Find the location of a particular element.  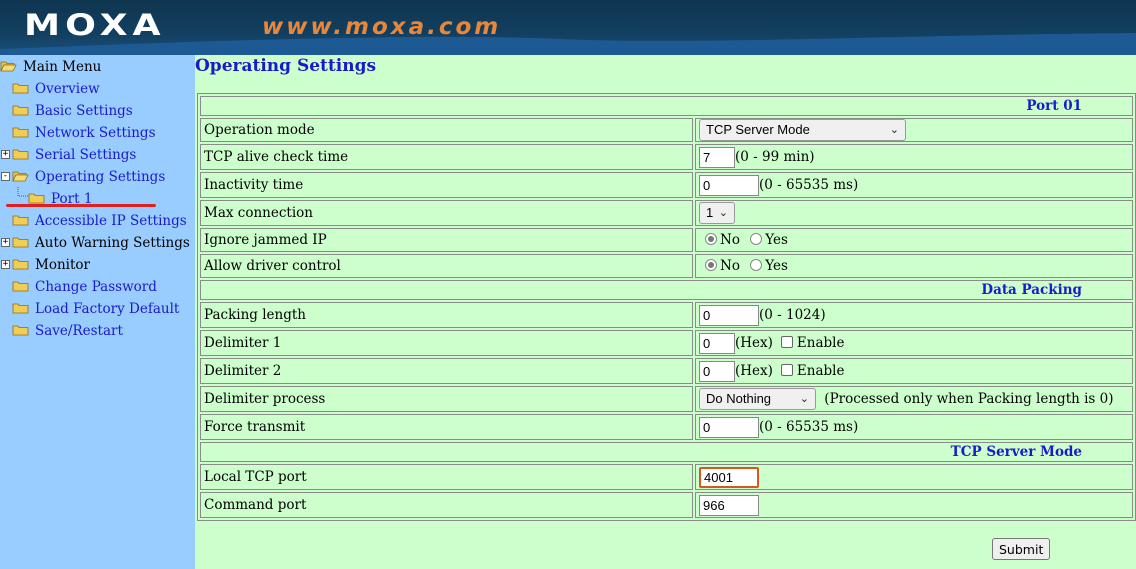

sidebar-item-monitor: Monitor is located at coordinates (51, 265).